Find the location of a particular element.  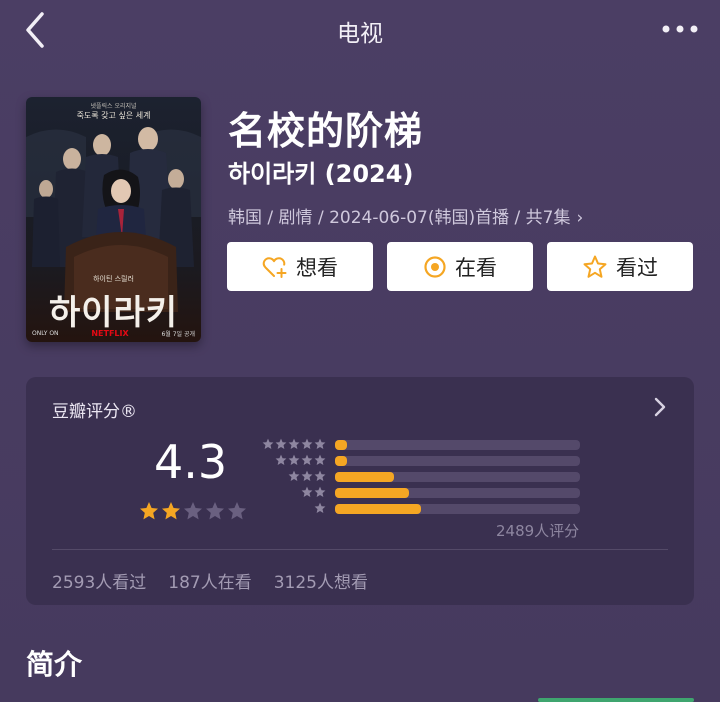

more-button is located at coordinates (682, 29).